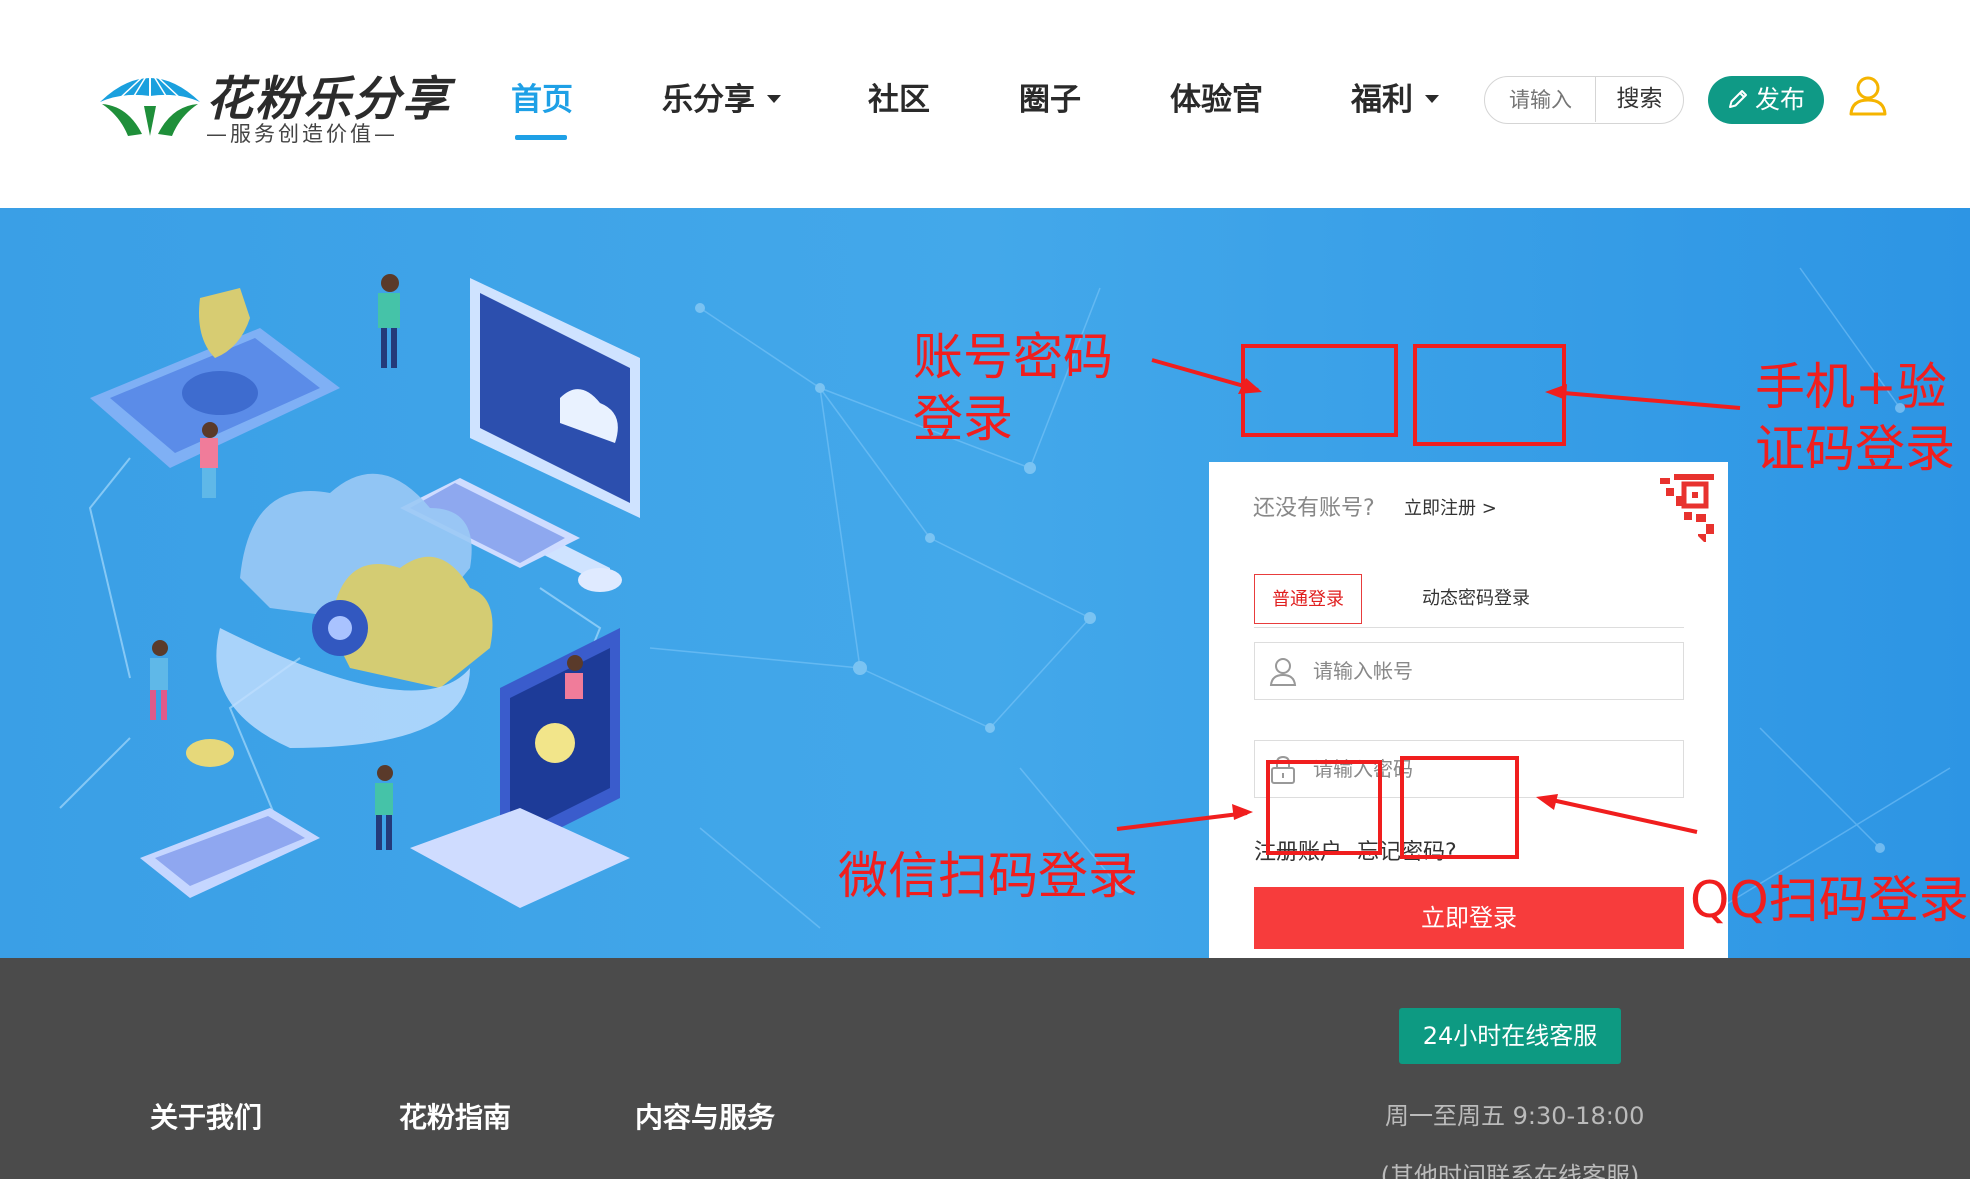  I want to click on nav-benefits: 福利, so click(1395, 100).